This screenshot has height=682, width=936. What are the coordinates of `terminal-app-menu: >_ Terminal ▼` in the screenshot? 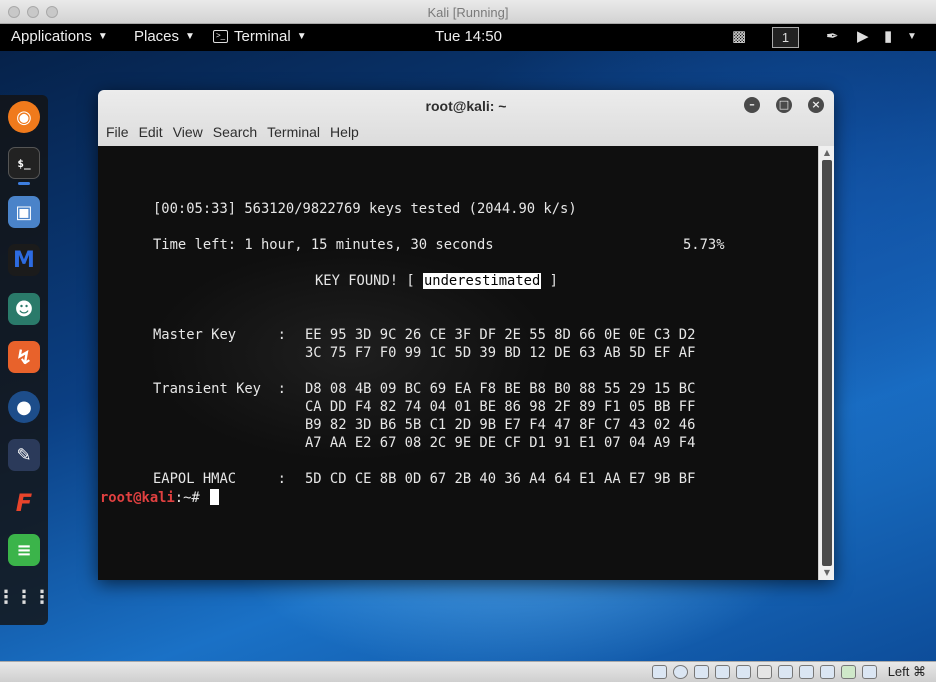 It's located at (260, 36).